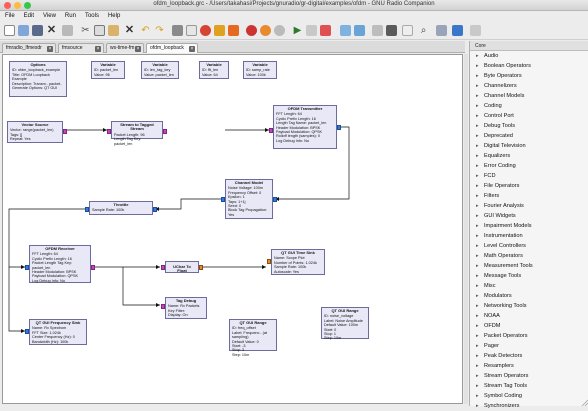 The height and width of the screenshot is (411, 588). I want to click on library-category-item: ▸ Digital Television, so click(529, 146).